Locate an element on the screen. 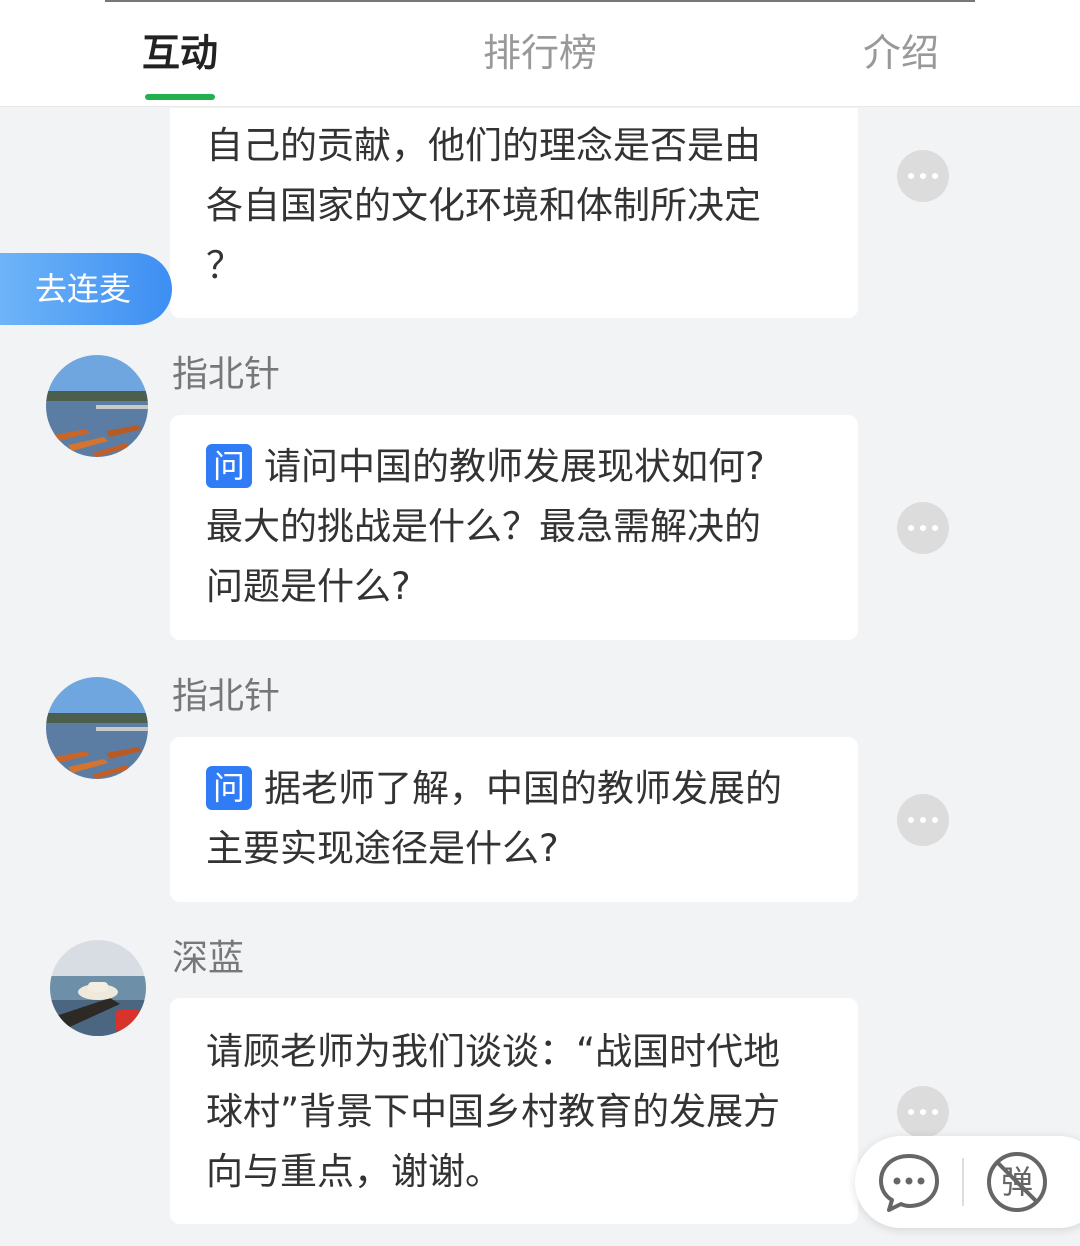 This screenshot has height=1246, width=1080. status-line is located at coordinates (540, 1).